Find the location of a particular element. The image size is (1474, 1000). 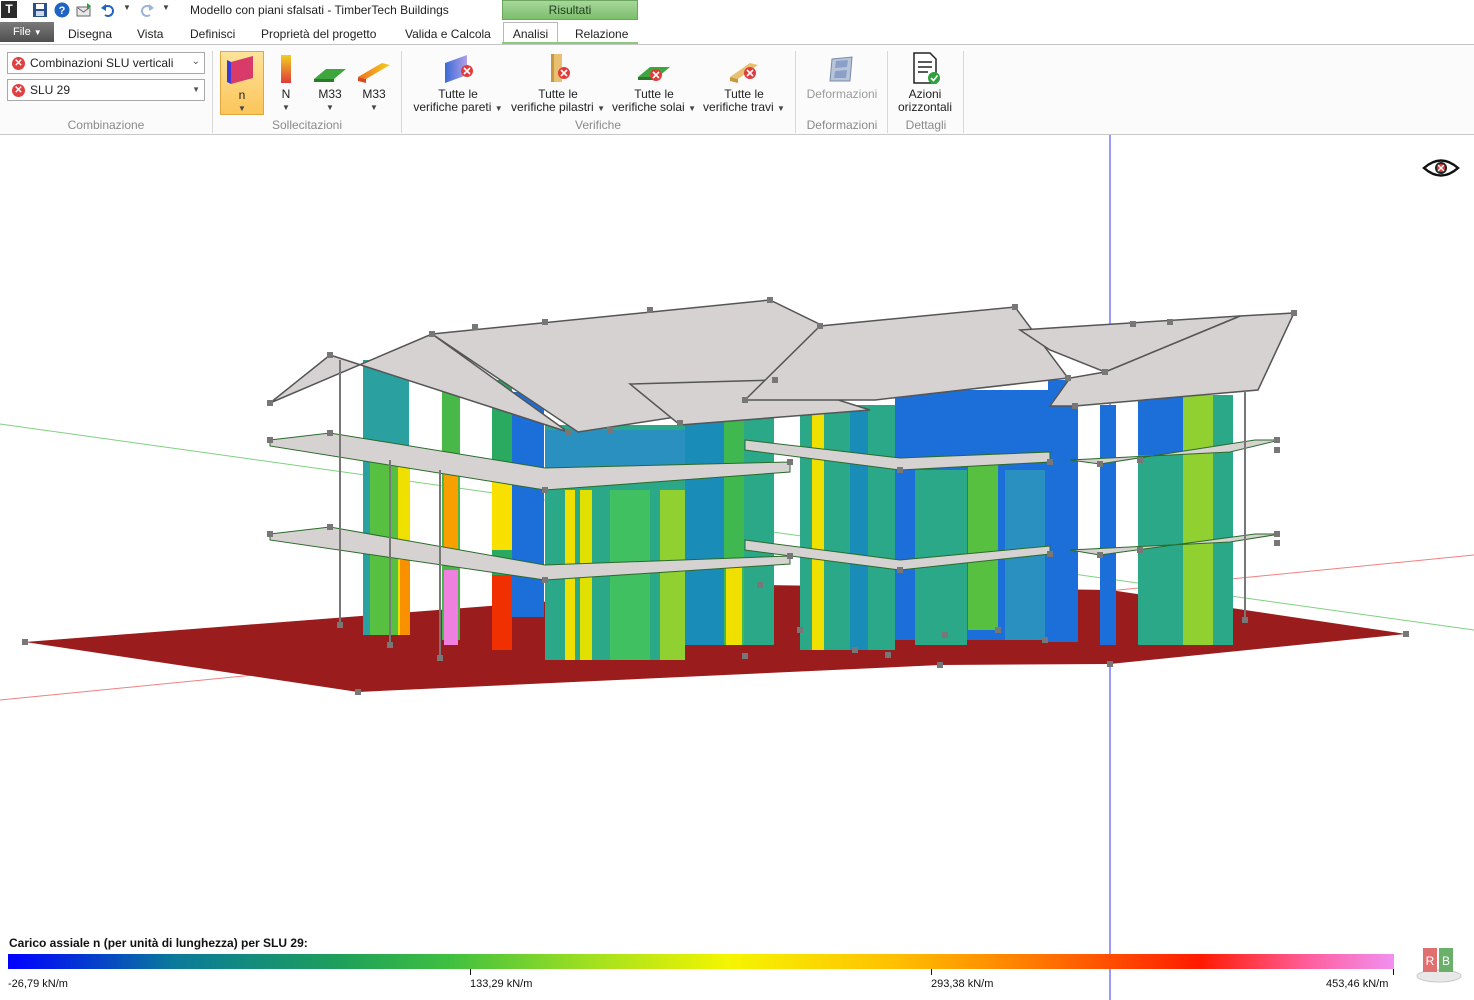

stress-M33-beam-button: M33 ▼ is located at coordinates (374, 83).